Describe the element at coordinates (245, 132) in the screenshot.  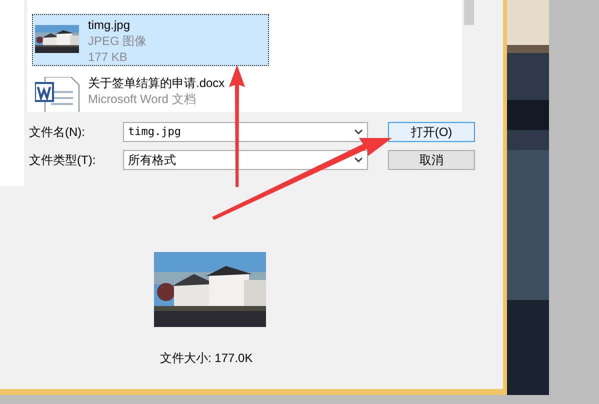
I see `filename-combobox: timg.jpg` at that location.